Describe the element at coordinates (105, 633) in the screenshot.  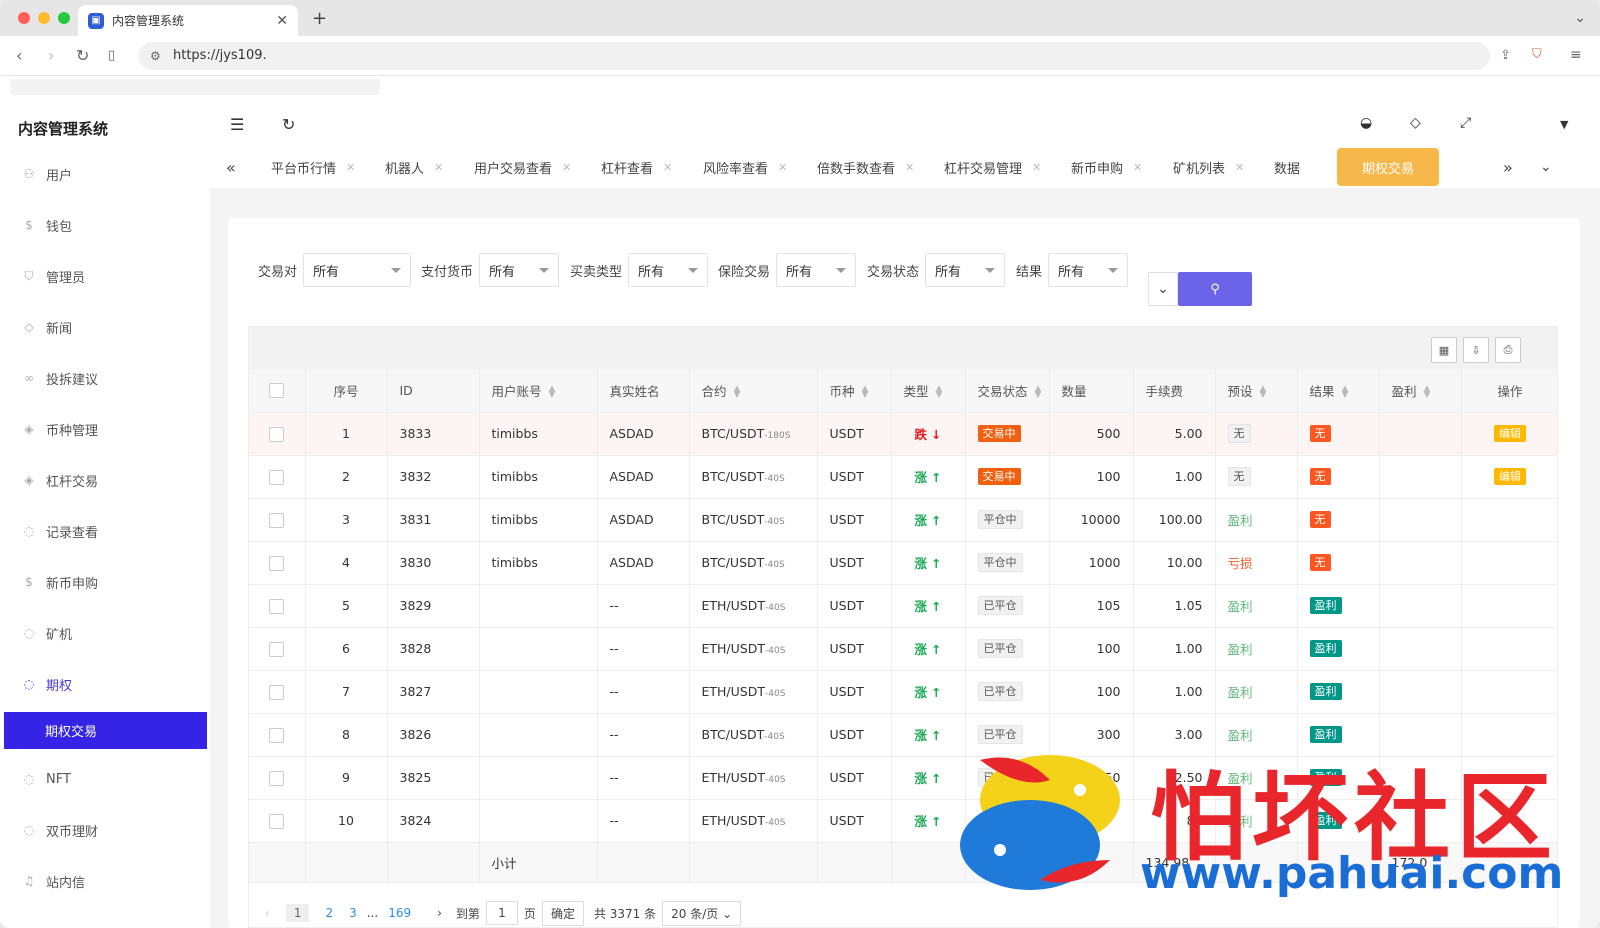
I see `sidebar-item-miner: ◌ 矿机` at that location.